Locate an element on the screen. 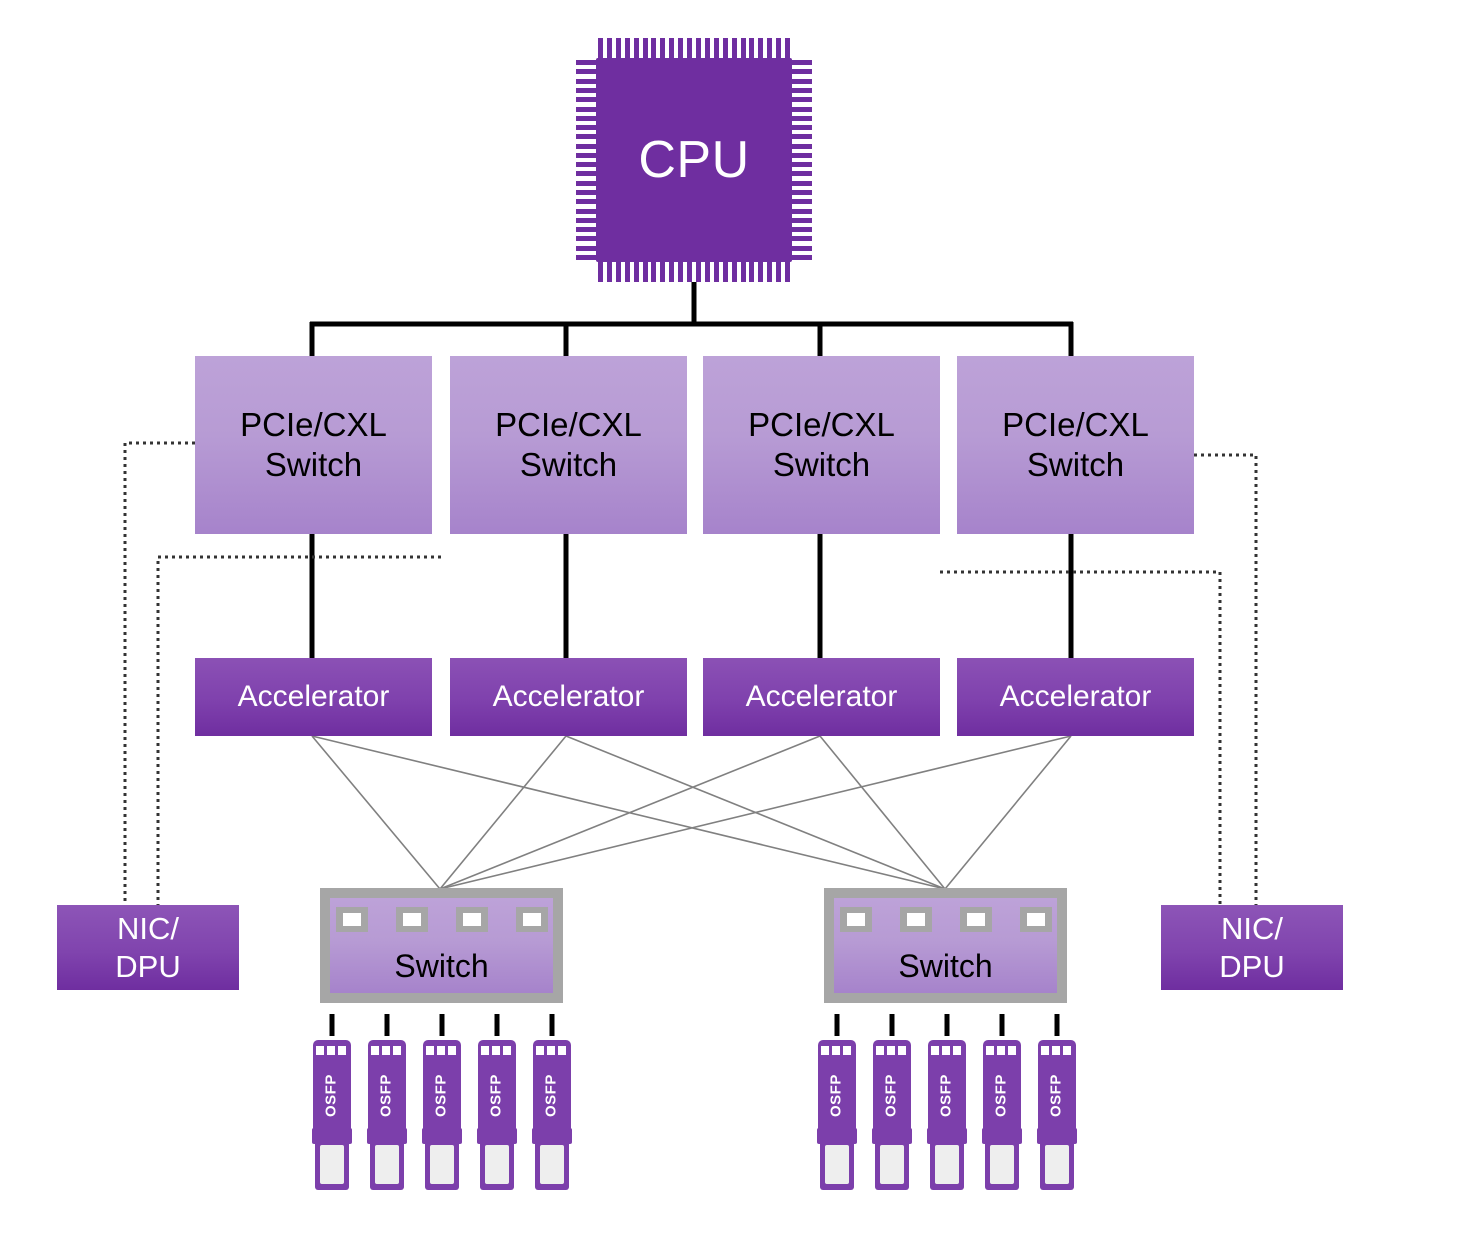 Image resolution: width=1480 pixels, height=1234 pixels. pcie-cxl-switch-1: PCIe/CXL Switch is located at coordinates (313, 445).